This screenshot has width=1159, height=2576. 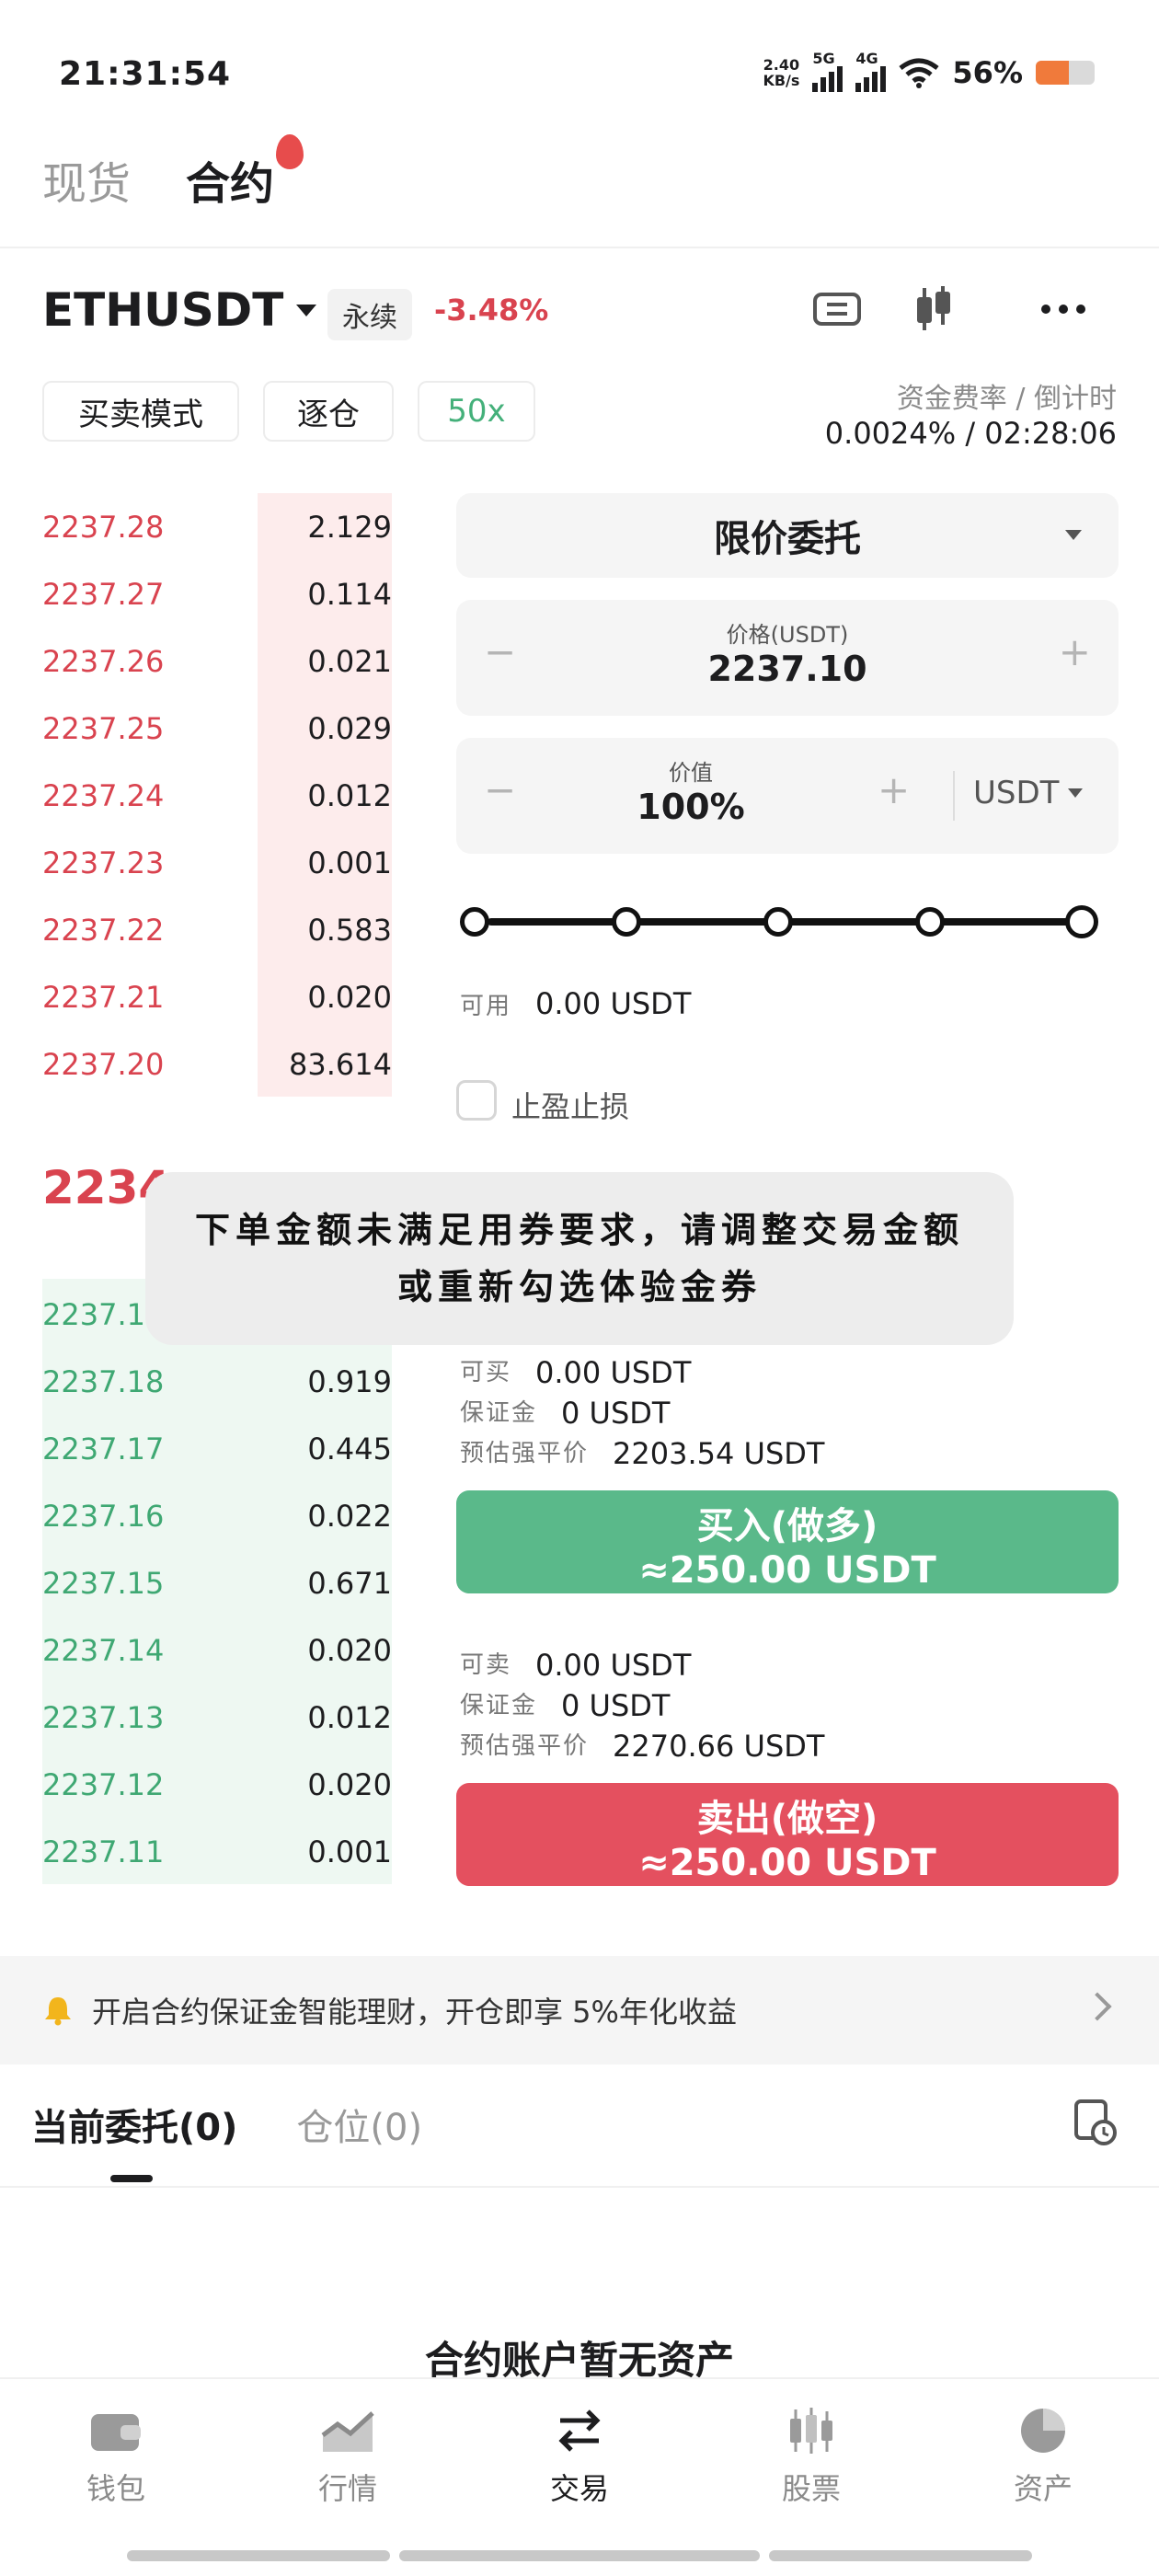 What do you see at coordinates (349, 930) in the screenshot?
I see `ask-qty: 0.583` at bounding box center [349, 930].